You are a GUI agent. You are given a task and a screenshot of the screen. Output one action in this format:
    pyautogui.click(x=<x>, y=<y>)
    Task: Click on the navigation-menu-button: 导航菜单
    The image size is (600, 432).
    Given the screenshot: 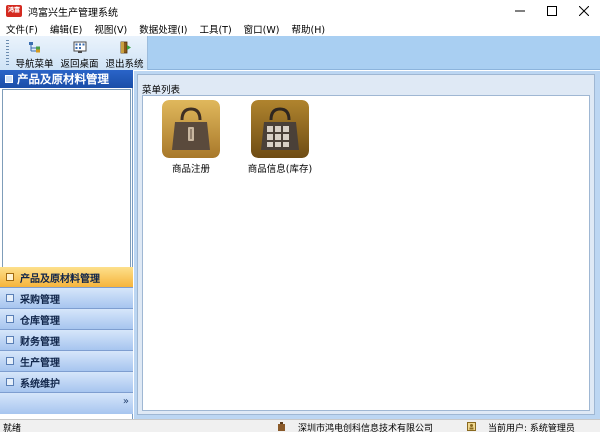 What is the action you would take?
    pyautogui.click(x=34, y=53)
    